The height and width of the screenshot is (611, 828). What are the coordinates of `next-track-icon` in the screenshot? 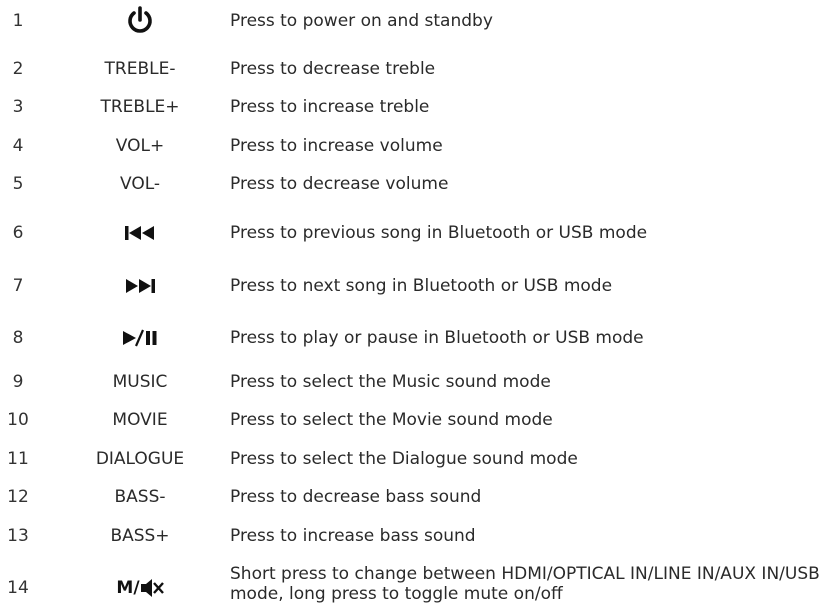 It's located at (140, 286).